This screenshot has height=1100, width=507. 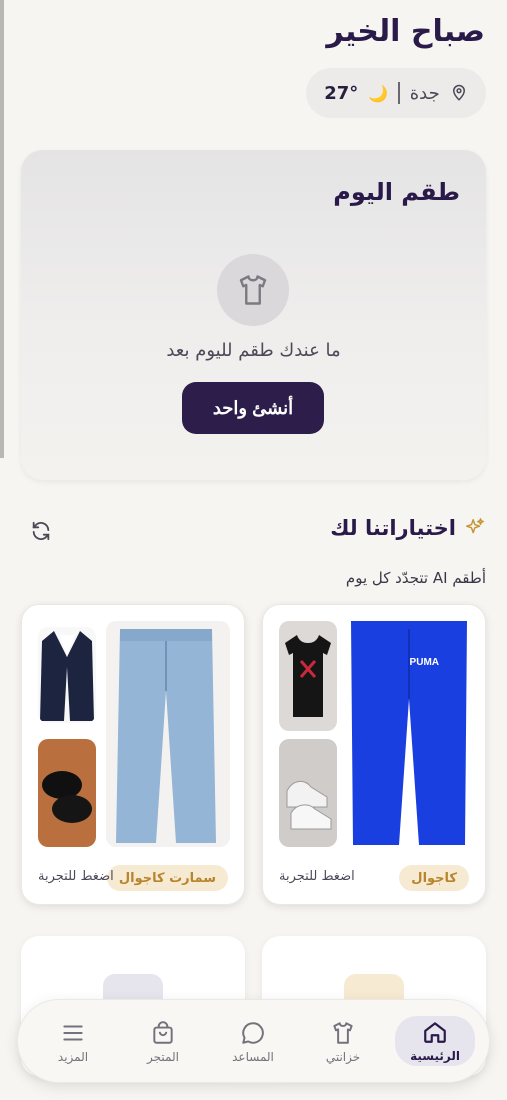 What do you see at coordinates (73, 1042) in the screenshot?
I see `nav-more: المزيد` at bounding box center [73, 1042].